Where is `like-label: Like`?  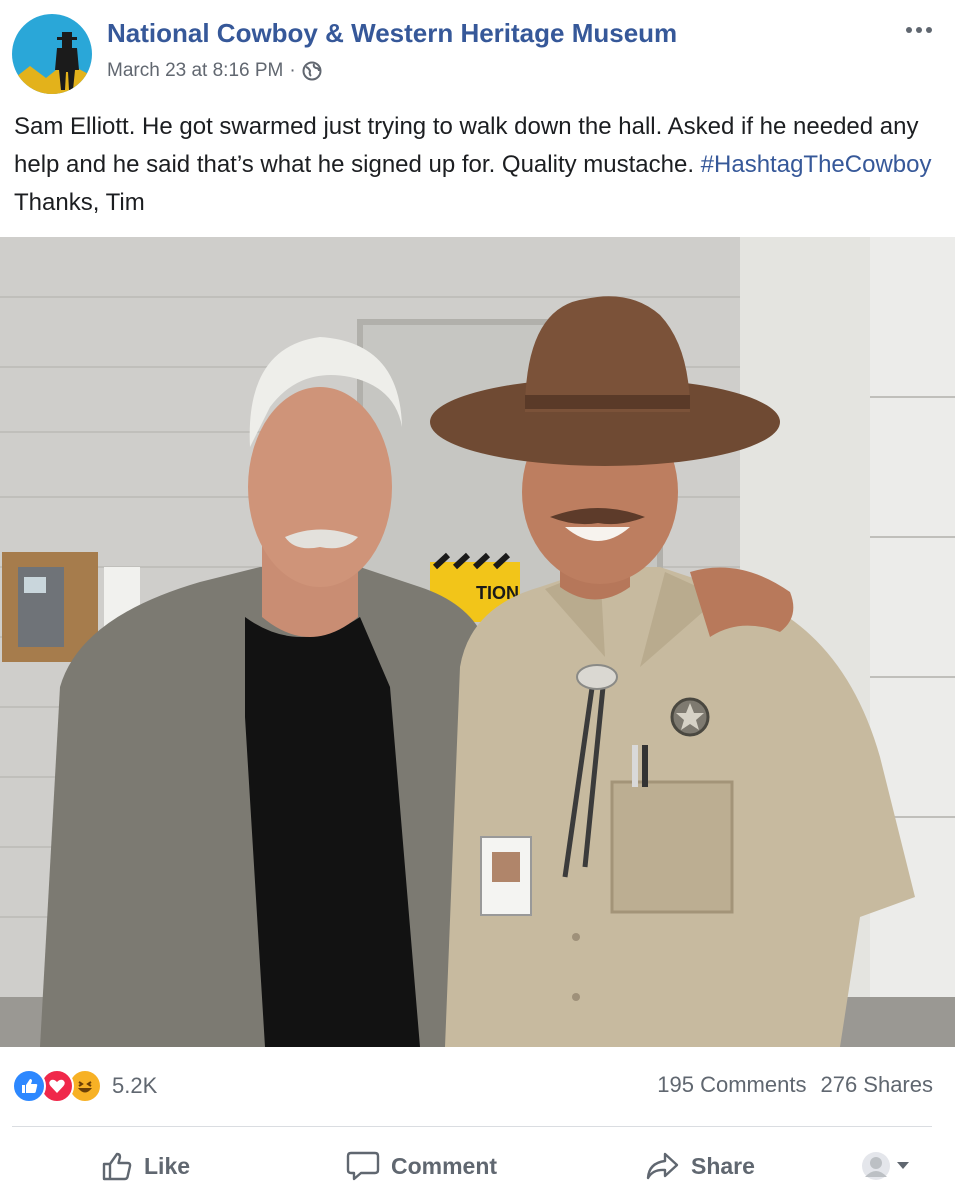
like-label: Like is located at coordinates (167, 1165).